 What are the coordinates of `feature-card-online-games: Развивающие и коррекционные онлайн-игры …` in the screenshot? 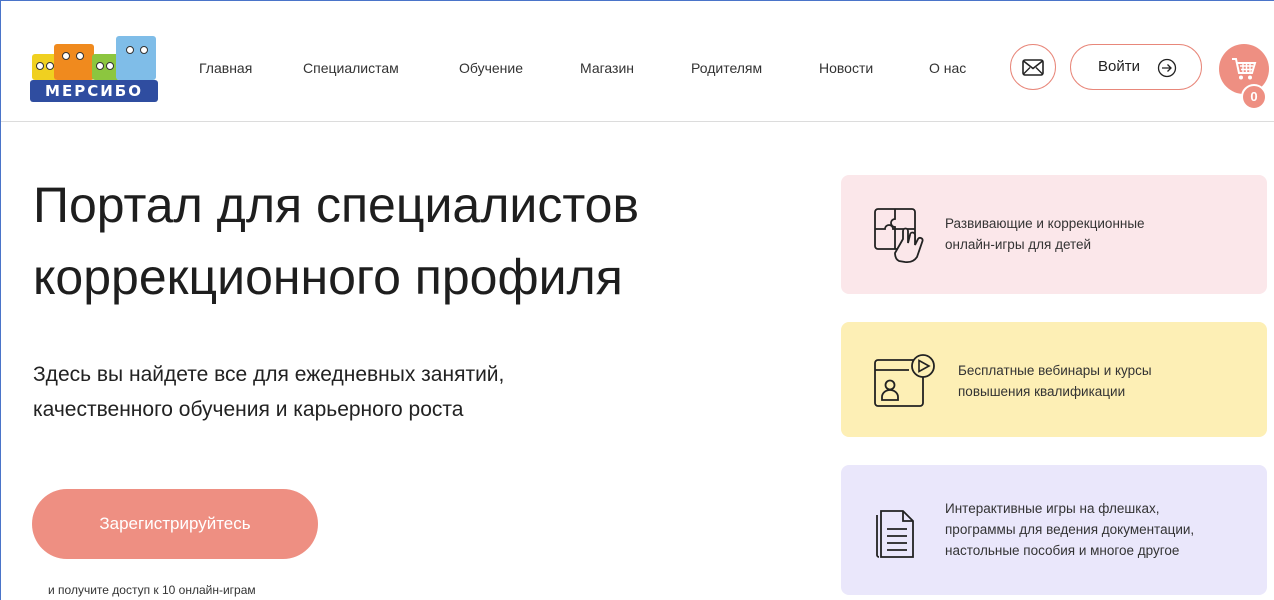 It's located at (1054, 234).